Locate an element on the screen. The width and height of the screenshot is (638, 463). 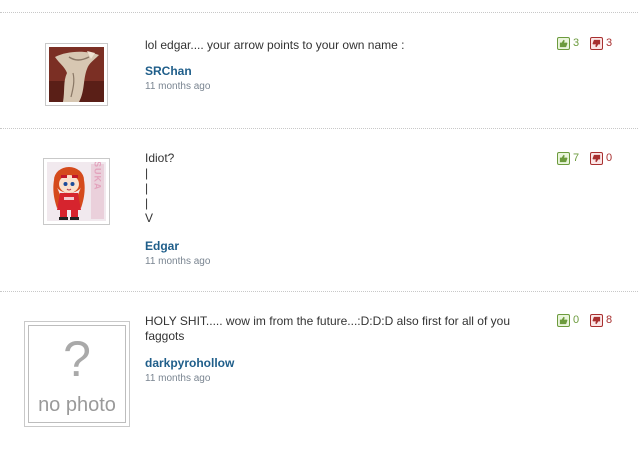
avatar: ASUKA is located at coordinates (76, 191).